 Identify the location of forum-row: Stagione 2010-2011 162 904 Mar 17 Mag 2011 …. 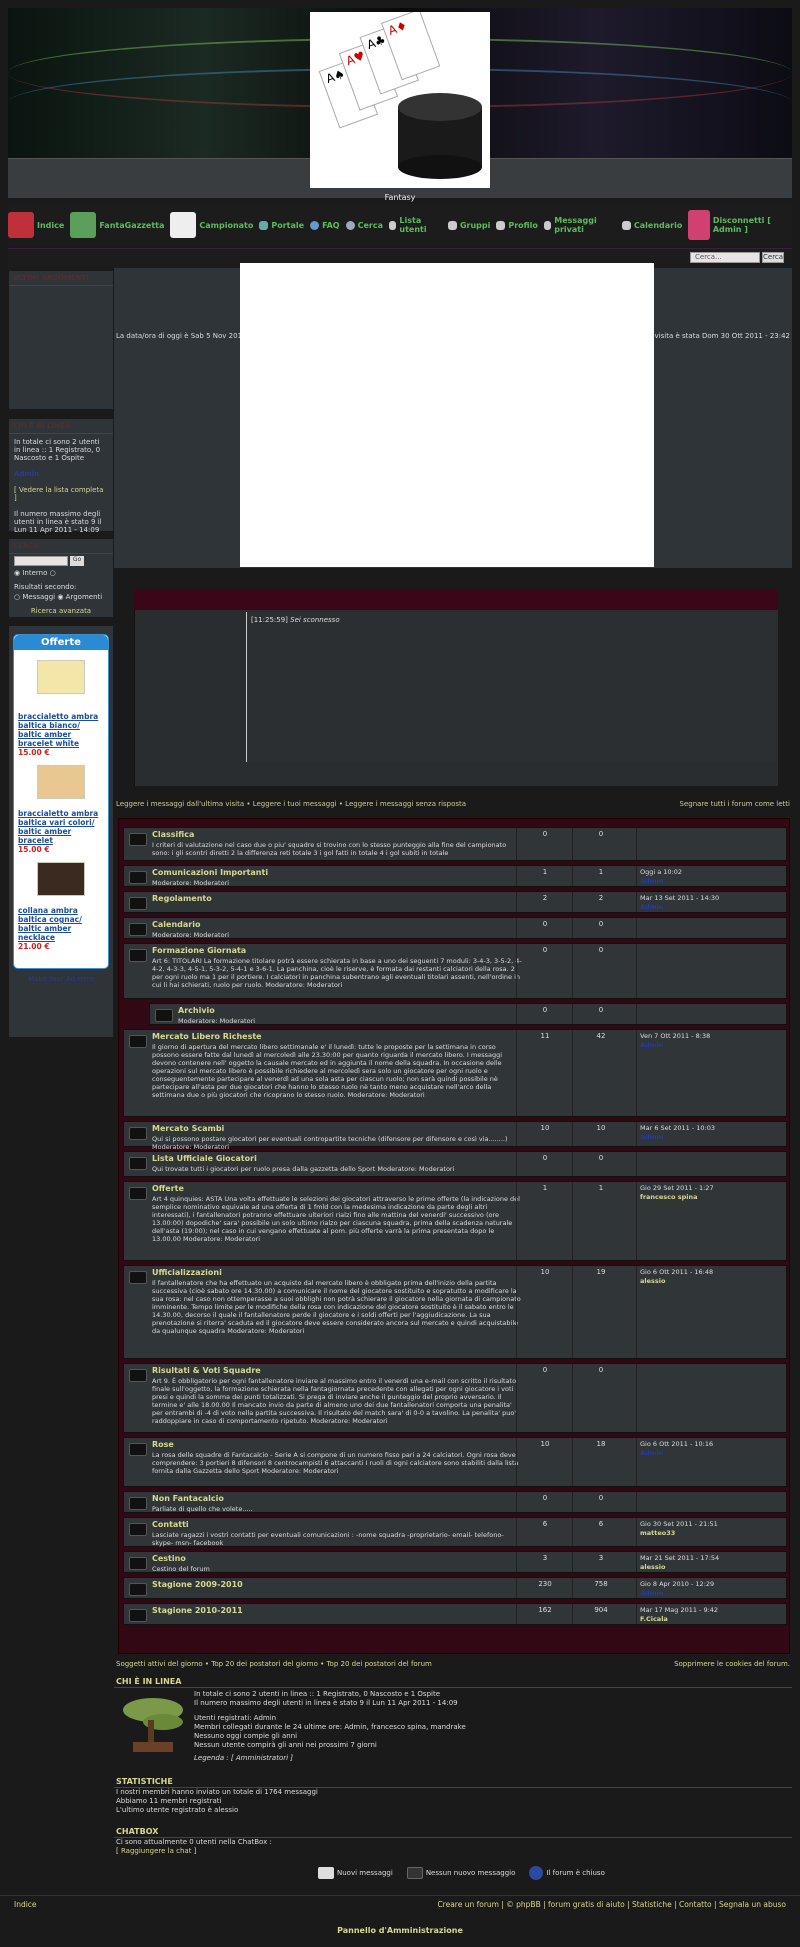
(455, 1614).